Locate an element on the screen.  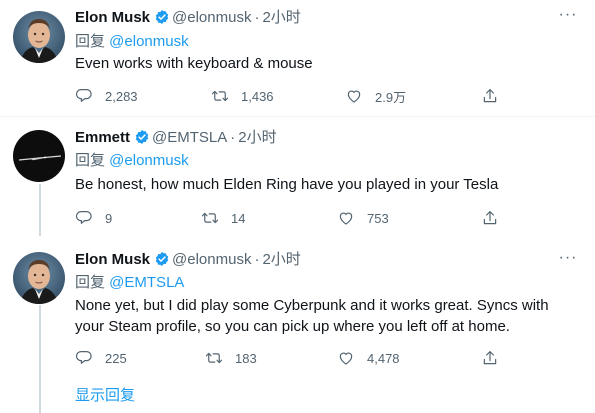
tweet-actions: 2,283 1,436 2.9万 is located at coordinates (310, 96).